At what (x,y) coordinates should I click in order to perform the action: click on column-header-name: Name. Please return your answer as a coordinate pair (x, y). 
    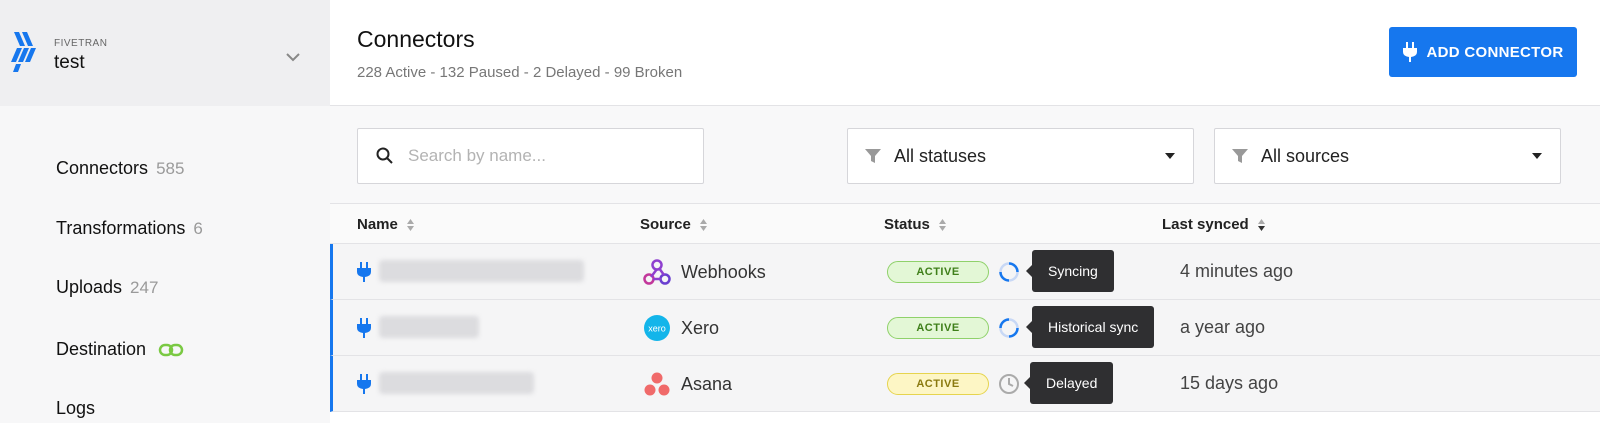
    Looking at the image, I should click on (386, 224).